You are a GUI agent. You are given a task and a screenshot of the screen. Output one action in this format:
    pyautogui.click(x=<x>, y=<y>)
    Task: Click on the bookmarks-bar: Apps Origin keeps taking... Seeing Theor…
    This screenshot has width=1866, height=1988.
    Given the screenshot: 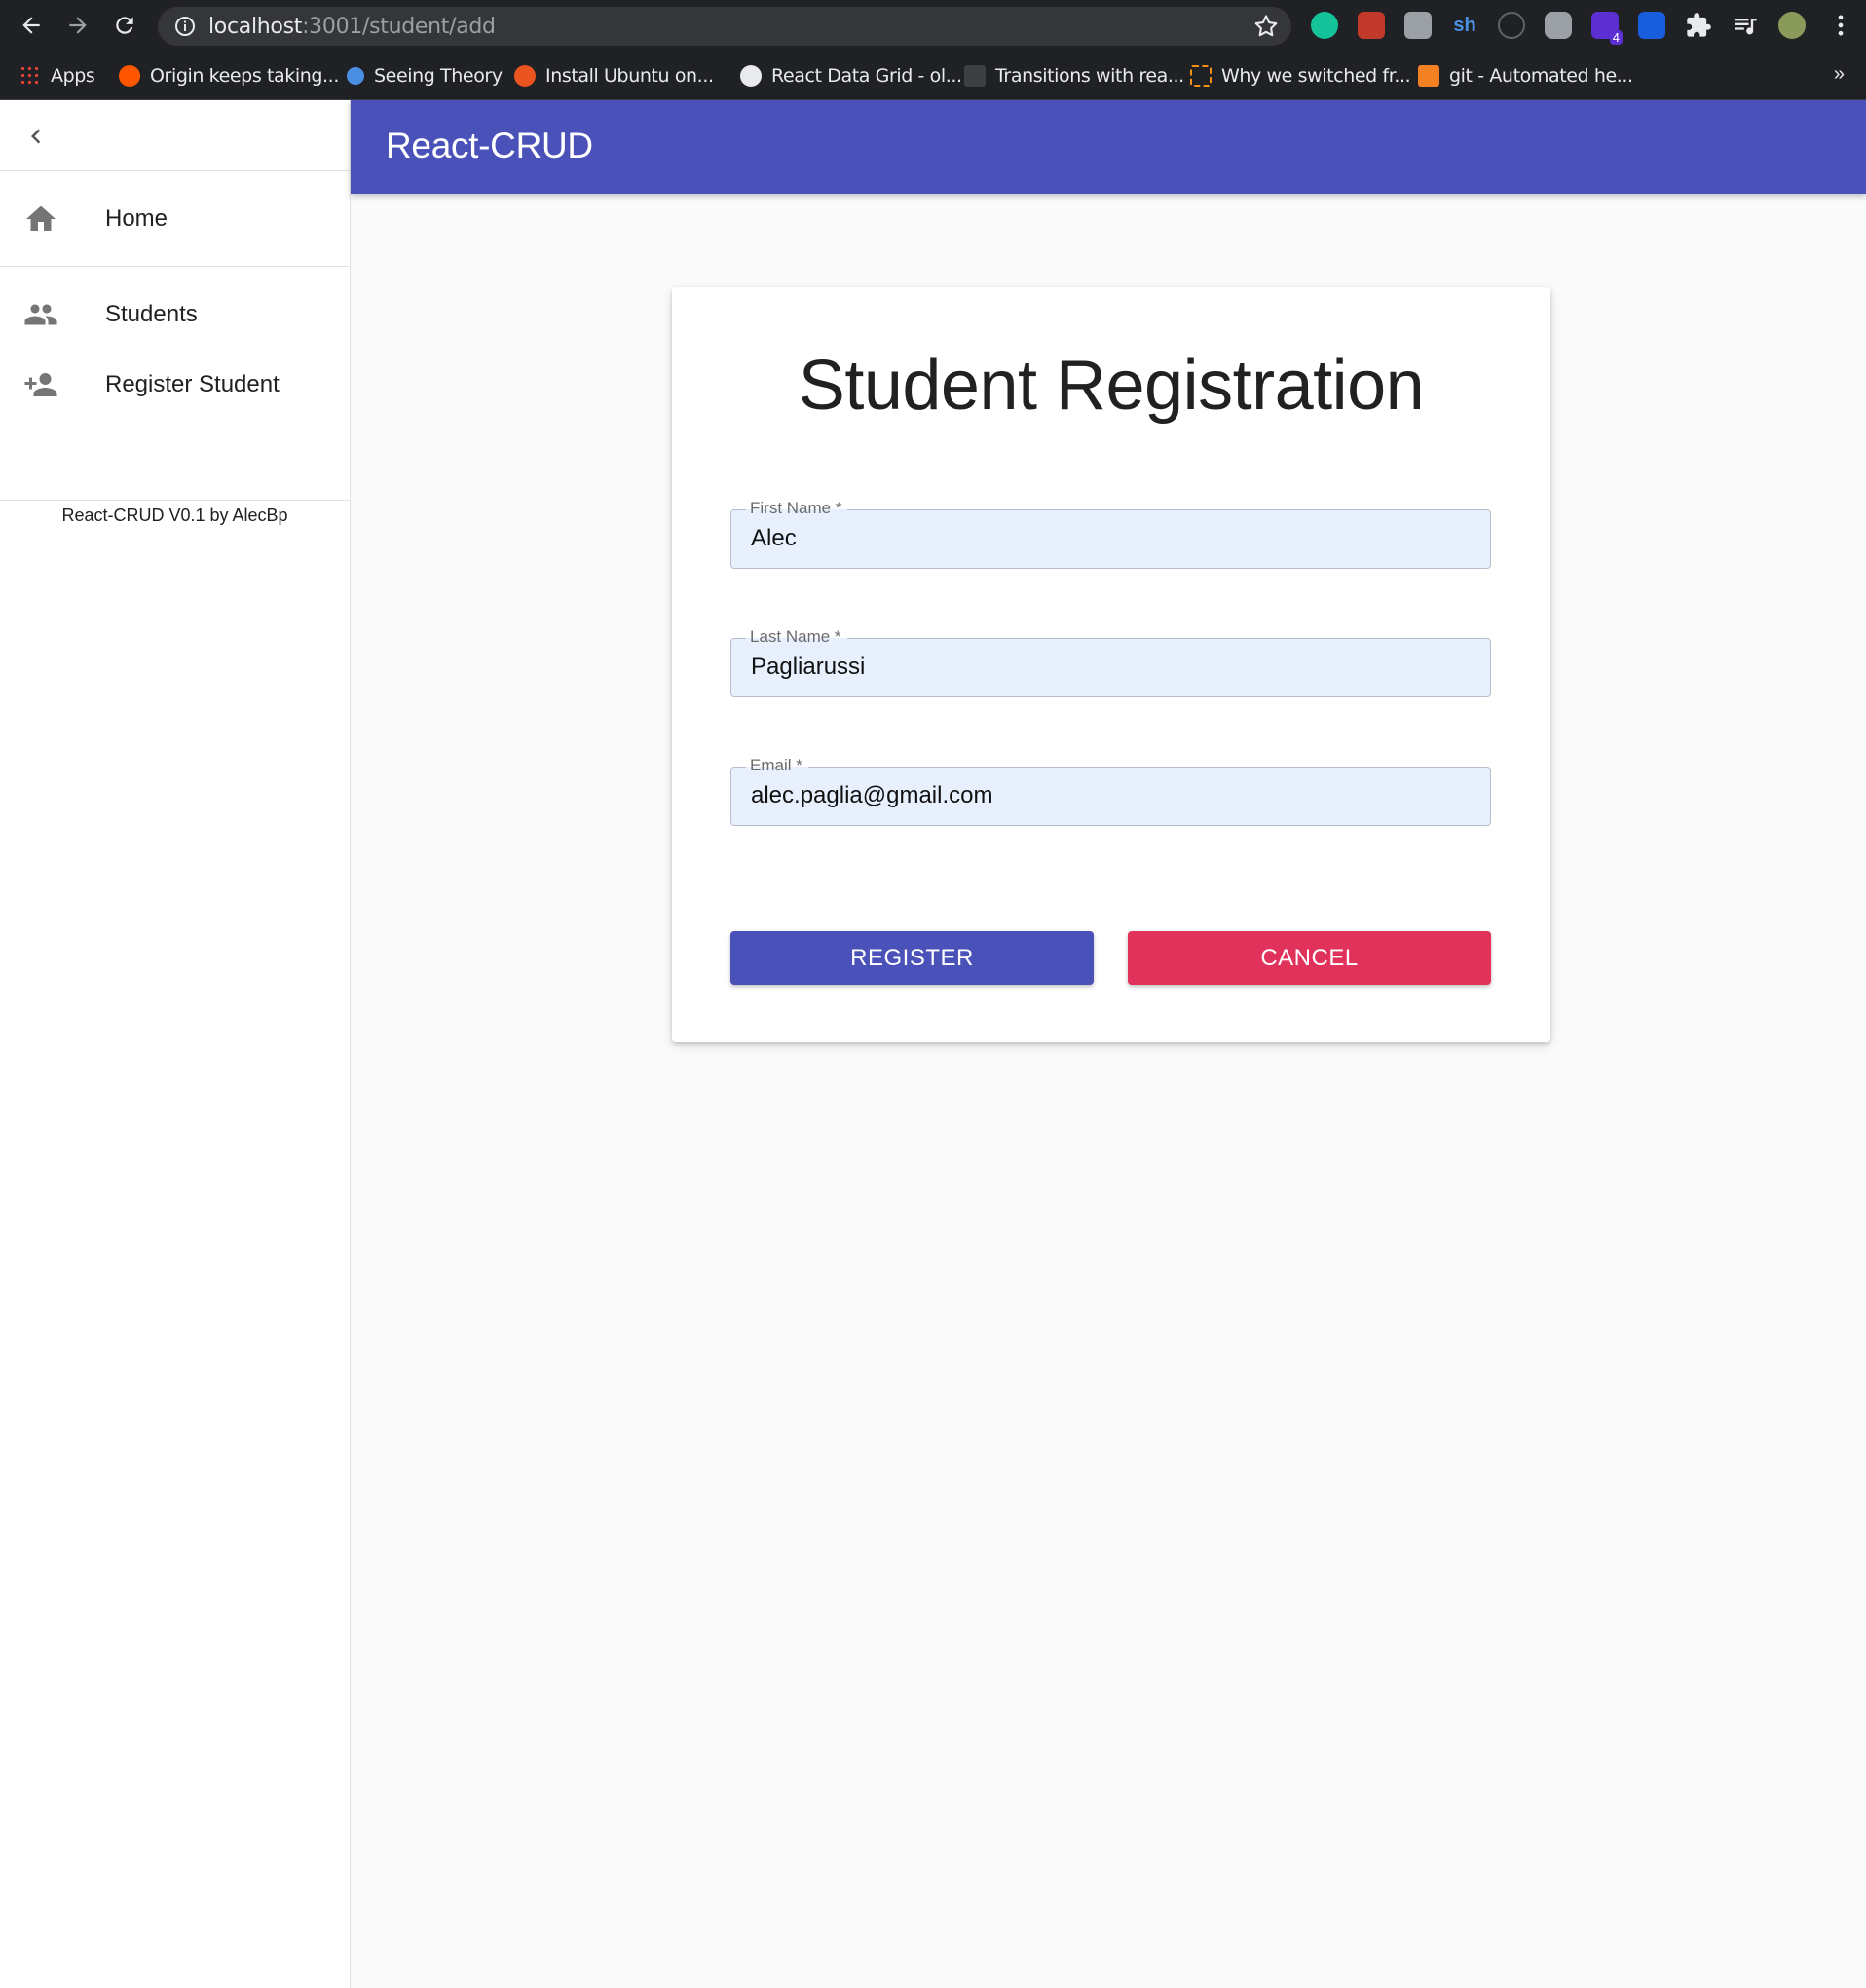 What is the action you would take?
    pyautogui.click(x=933, y=76)
    